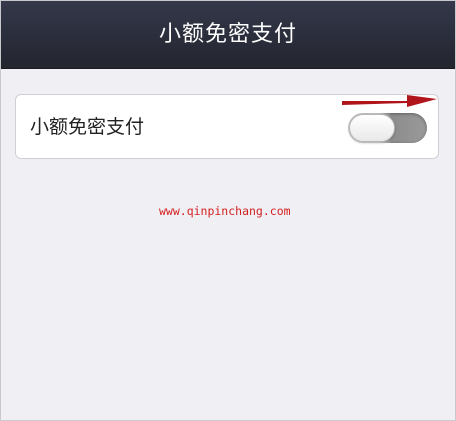 This screenshot has width=456, height=421. I want to click on page-title: 小额免密支付, so click(227, 34).